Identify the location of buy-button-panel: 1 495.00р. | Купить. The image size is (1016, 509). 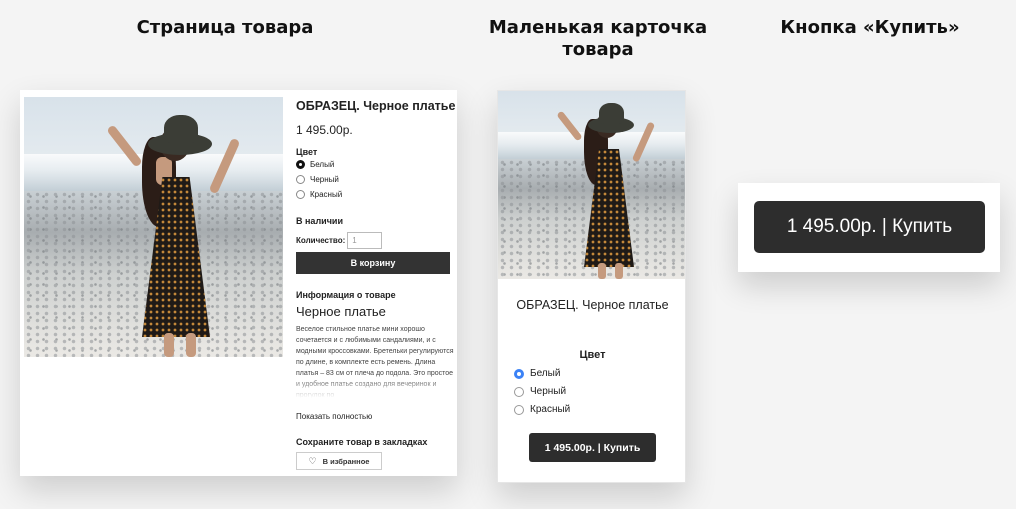
(869, 227).